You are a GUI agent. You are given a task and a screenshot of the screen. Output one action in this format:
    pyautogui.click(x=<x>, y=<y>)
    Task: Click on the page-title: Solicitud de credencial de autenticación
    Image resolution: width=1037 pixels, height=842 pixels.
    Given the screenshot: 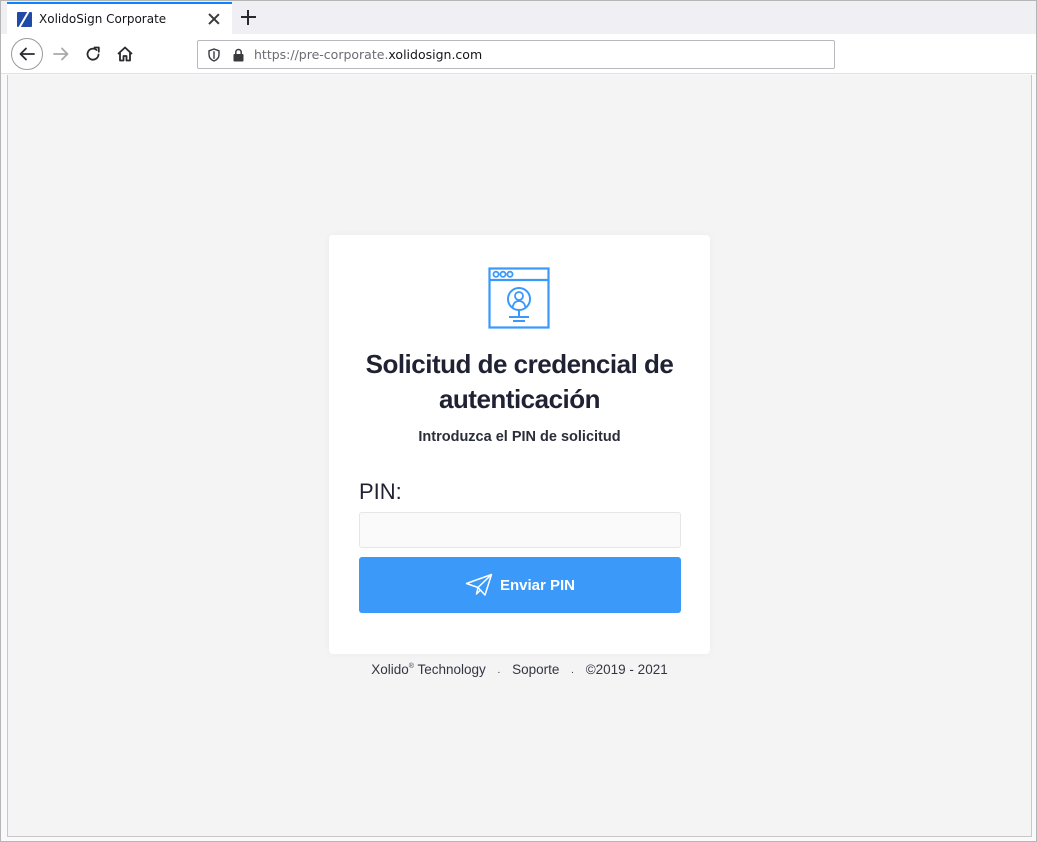 What is the action you would take?
    pyautogui.click(x=519, y=381)
    